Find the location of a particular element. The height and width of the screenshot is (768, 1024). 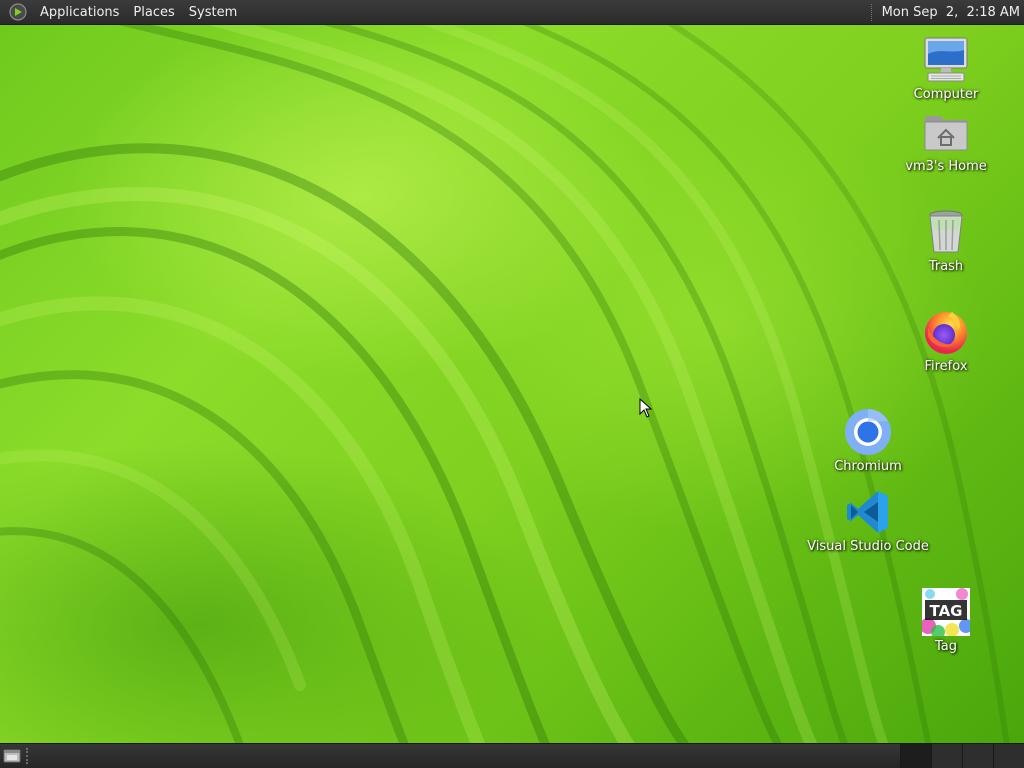

tag-icon-text: TAG is located at coordinates (946, 611).